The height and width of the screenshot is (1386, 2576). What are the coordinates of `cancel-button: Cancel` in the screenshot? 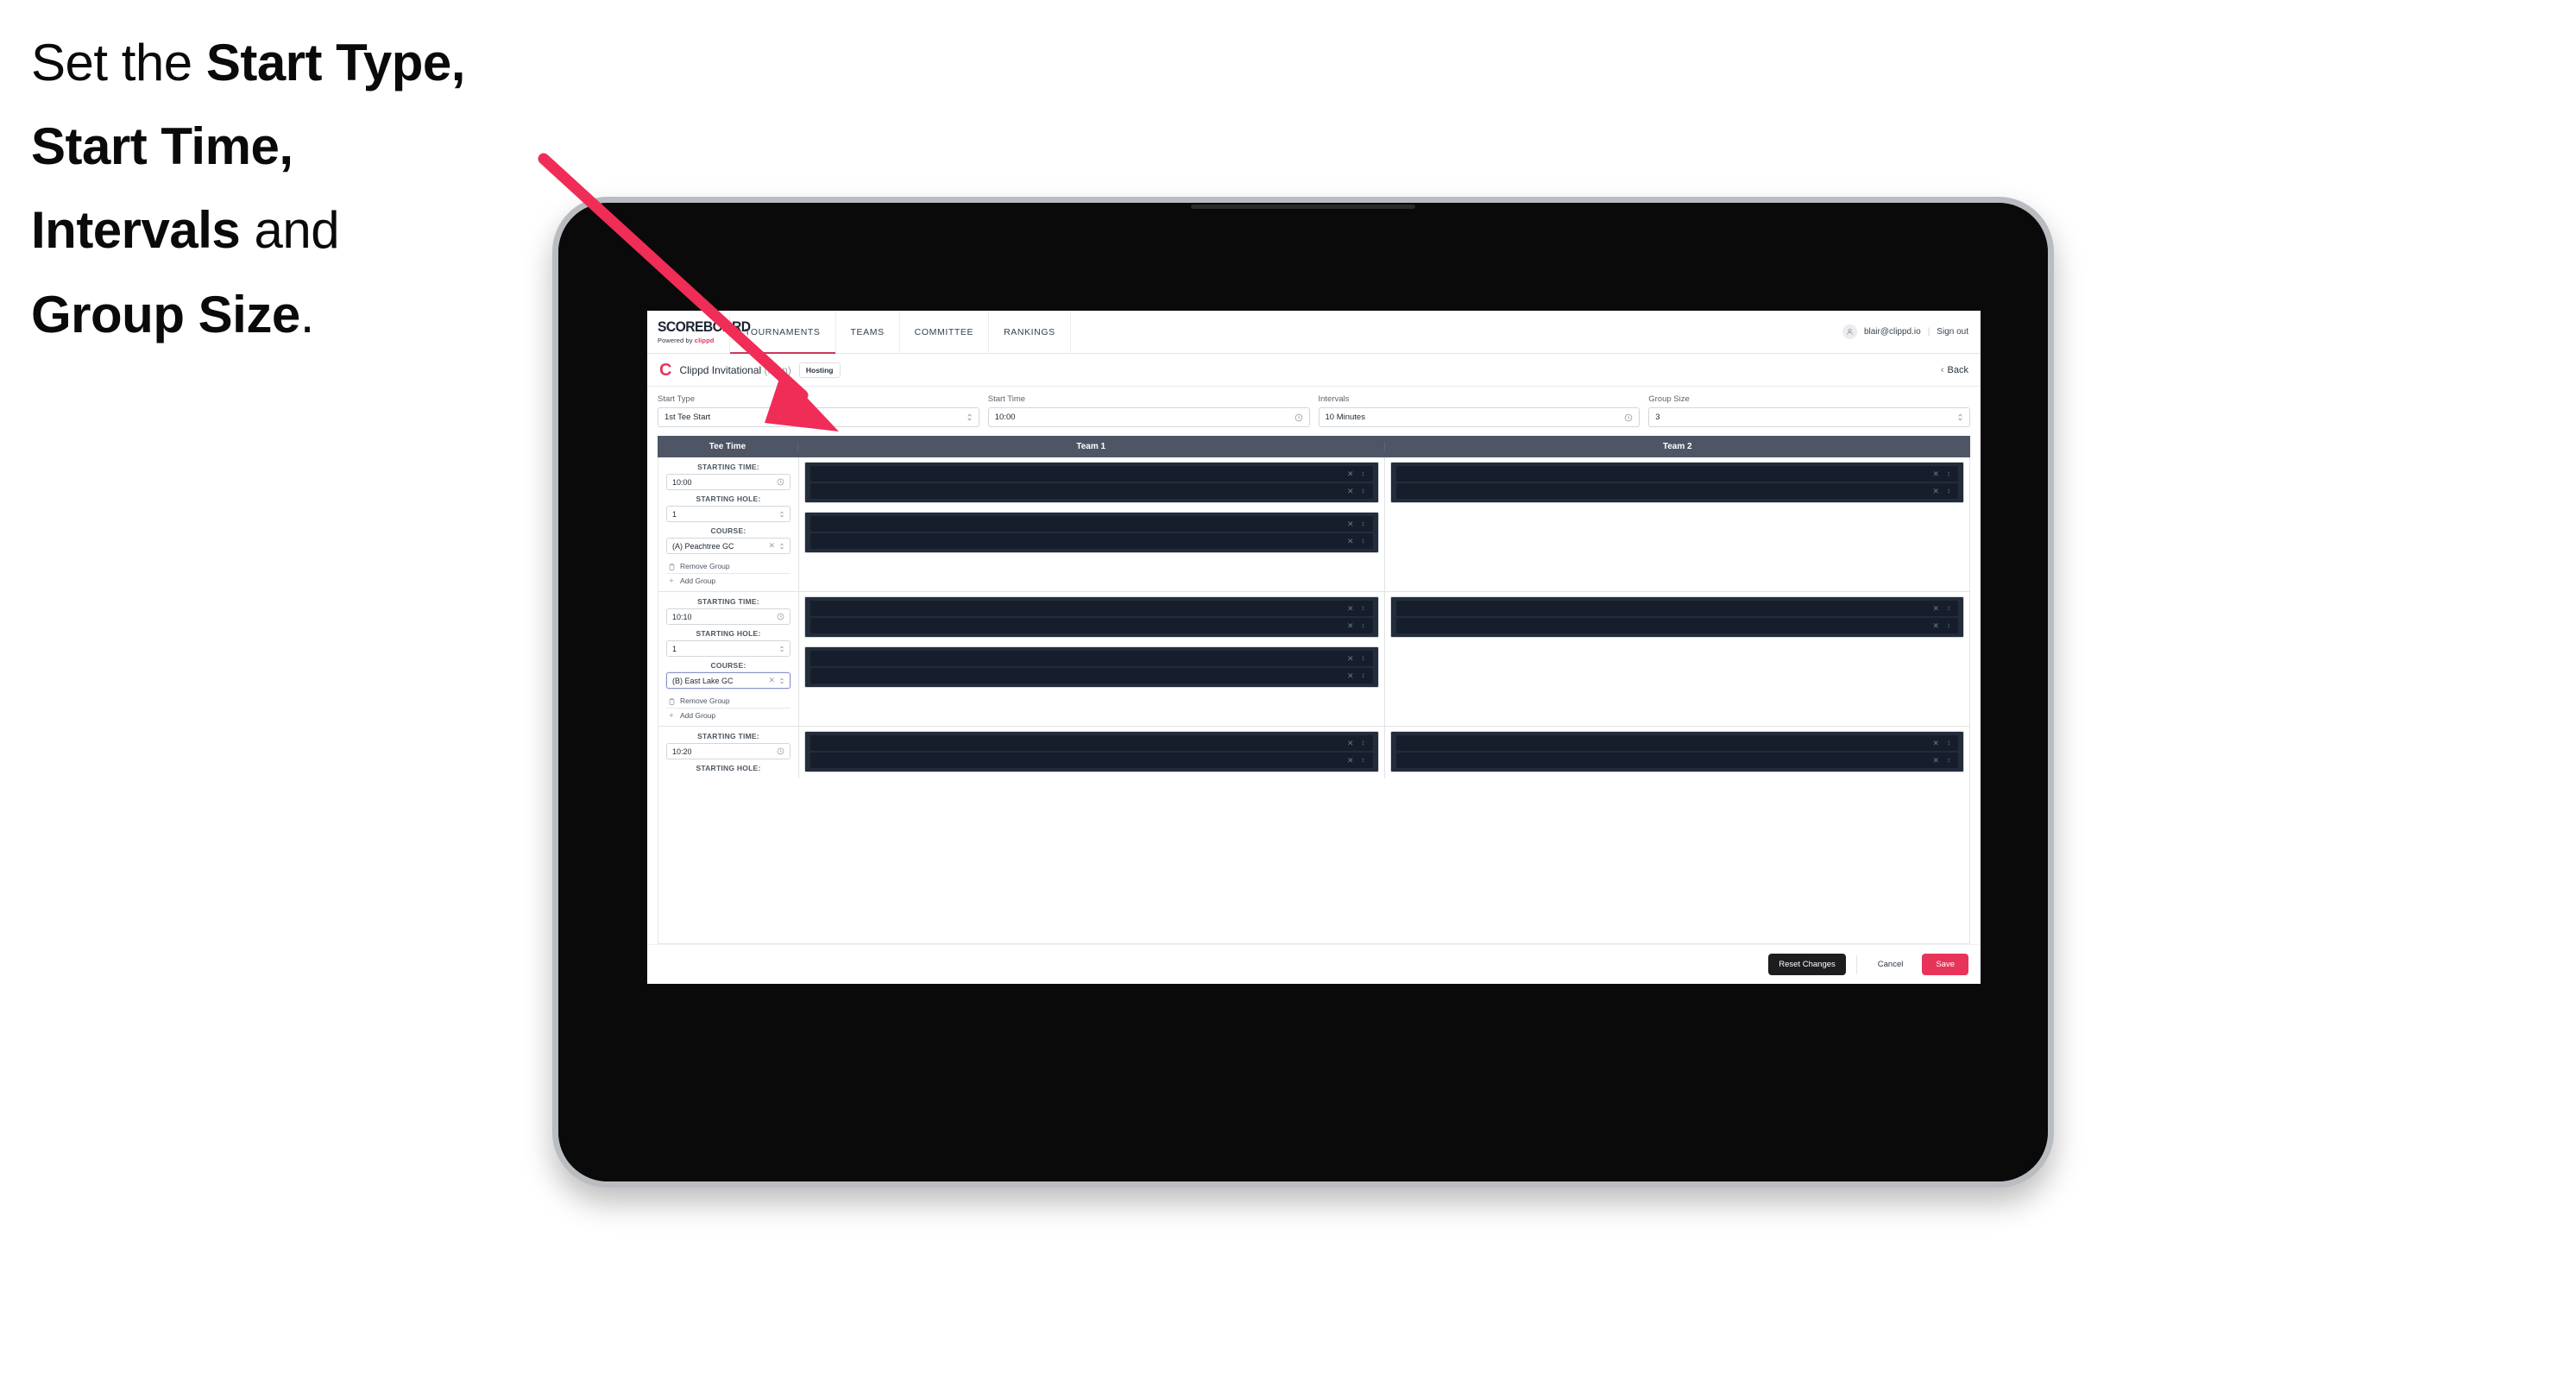 It's located at (1890, 965).